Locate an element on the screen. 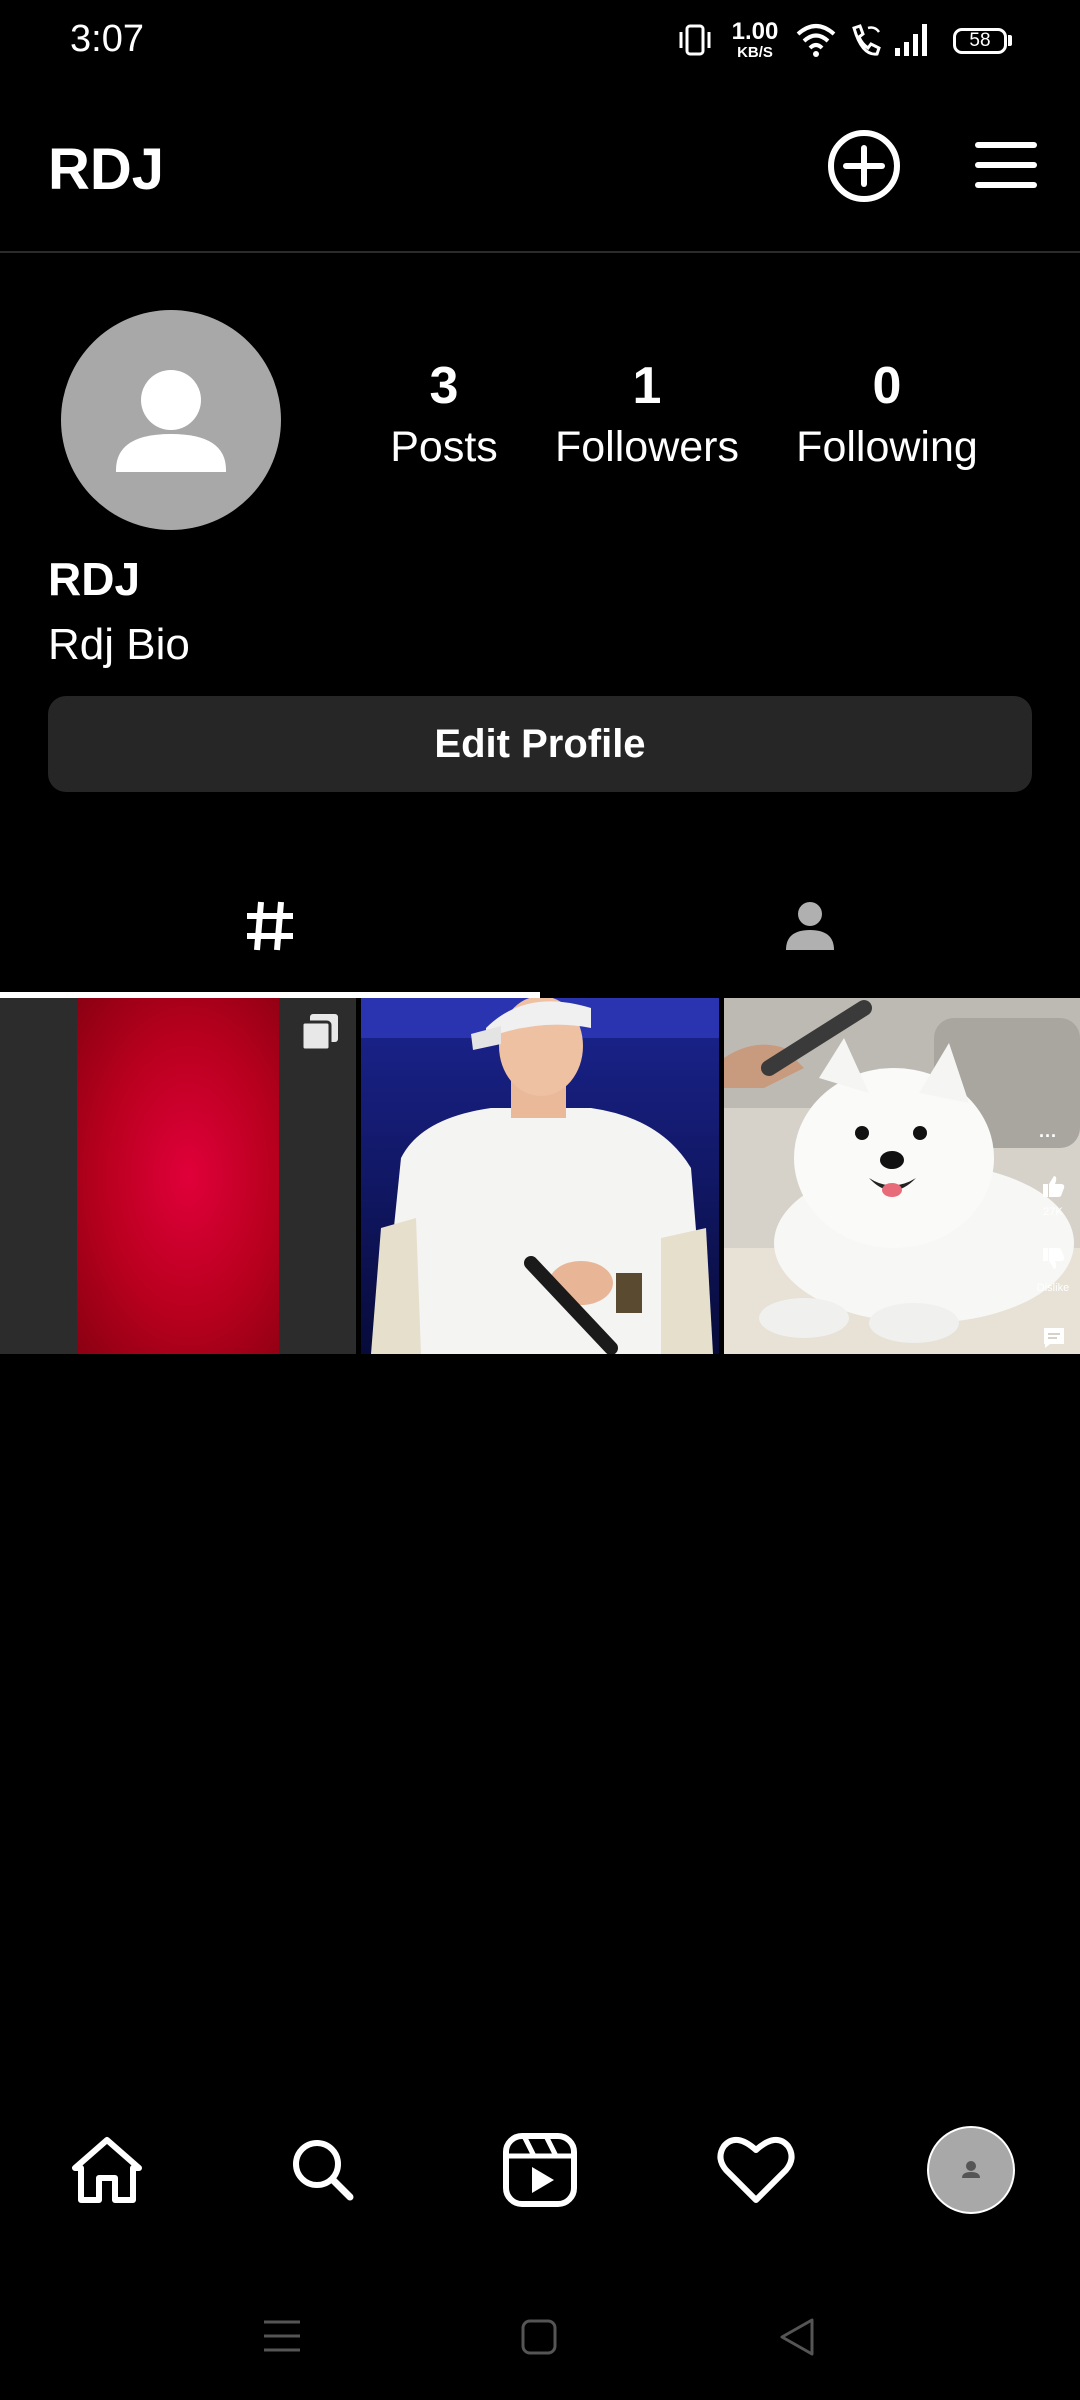  post-thumbnail-samoyed-dog: ··· 27K Dislike is located at coordinates (902, 1176).